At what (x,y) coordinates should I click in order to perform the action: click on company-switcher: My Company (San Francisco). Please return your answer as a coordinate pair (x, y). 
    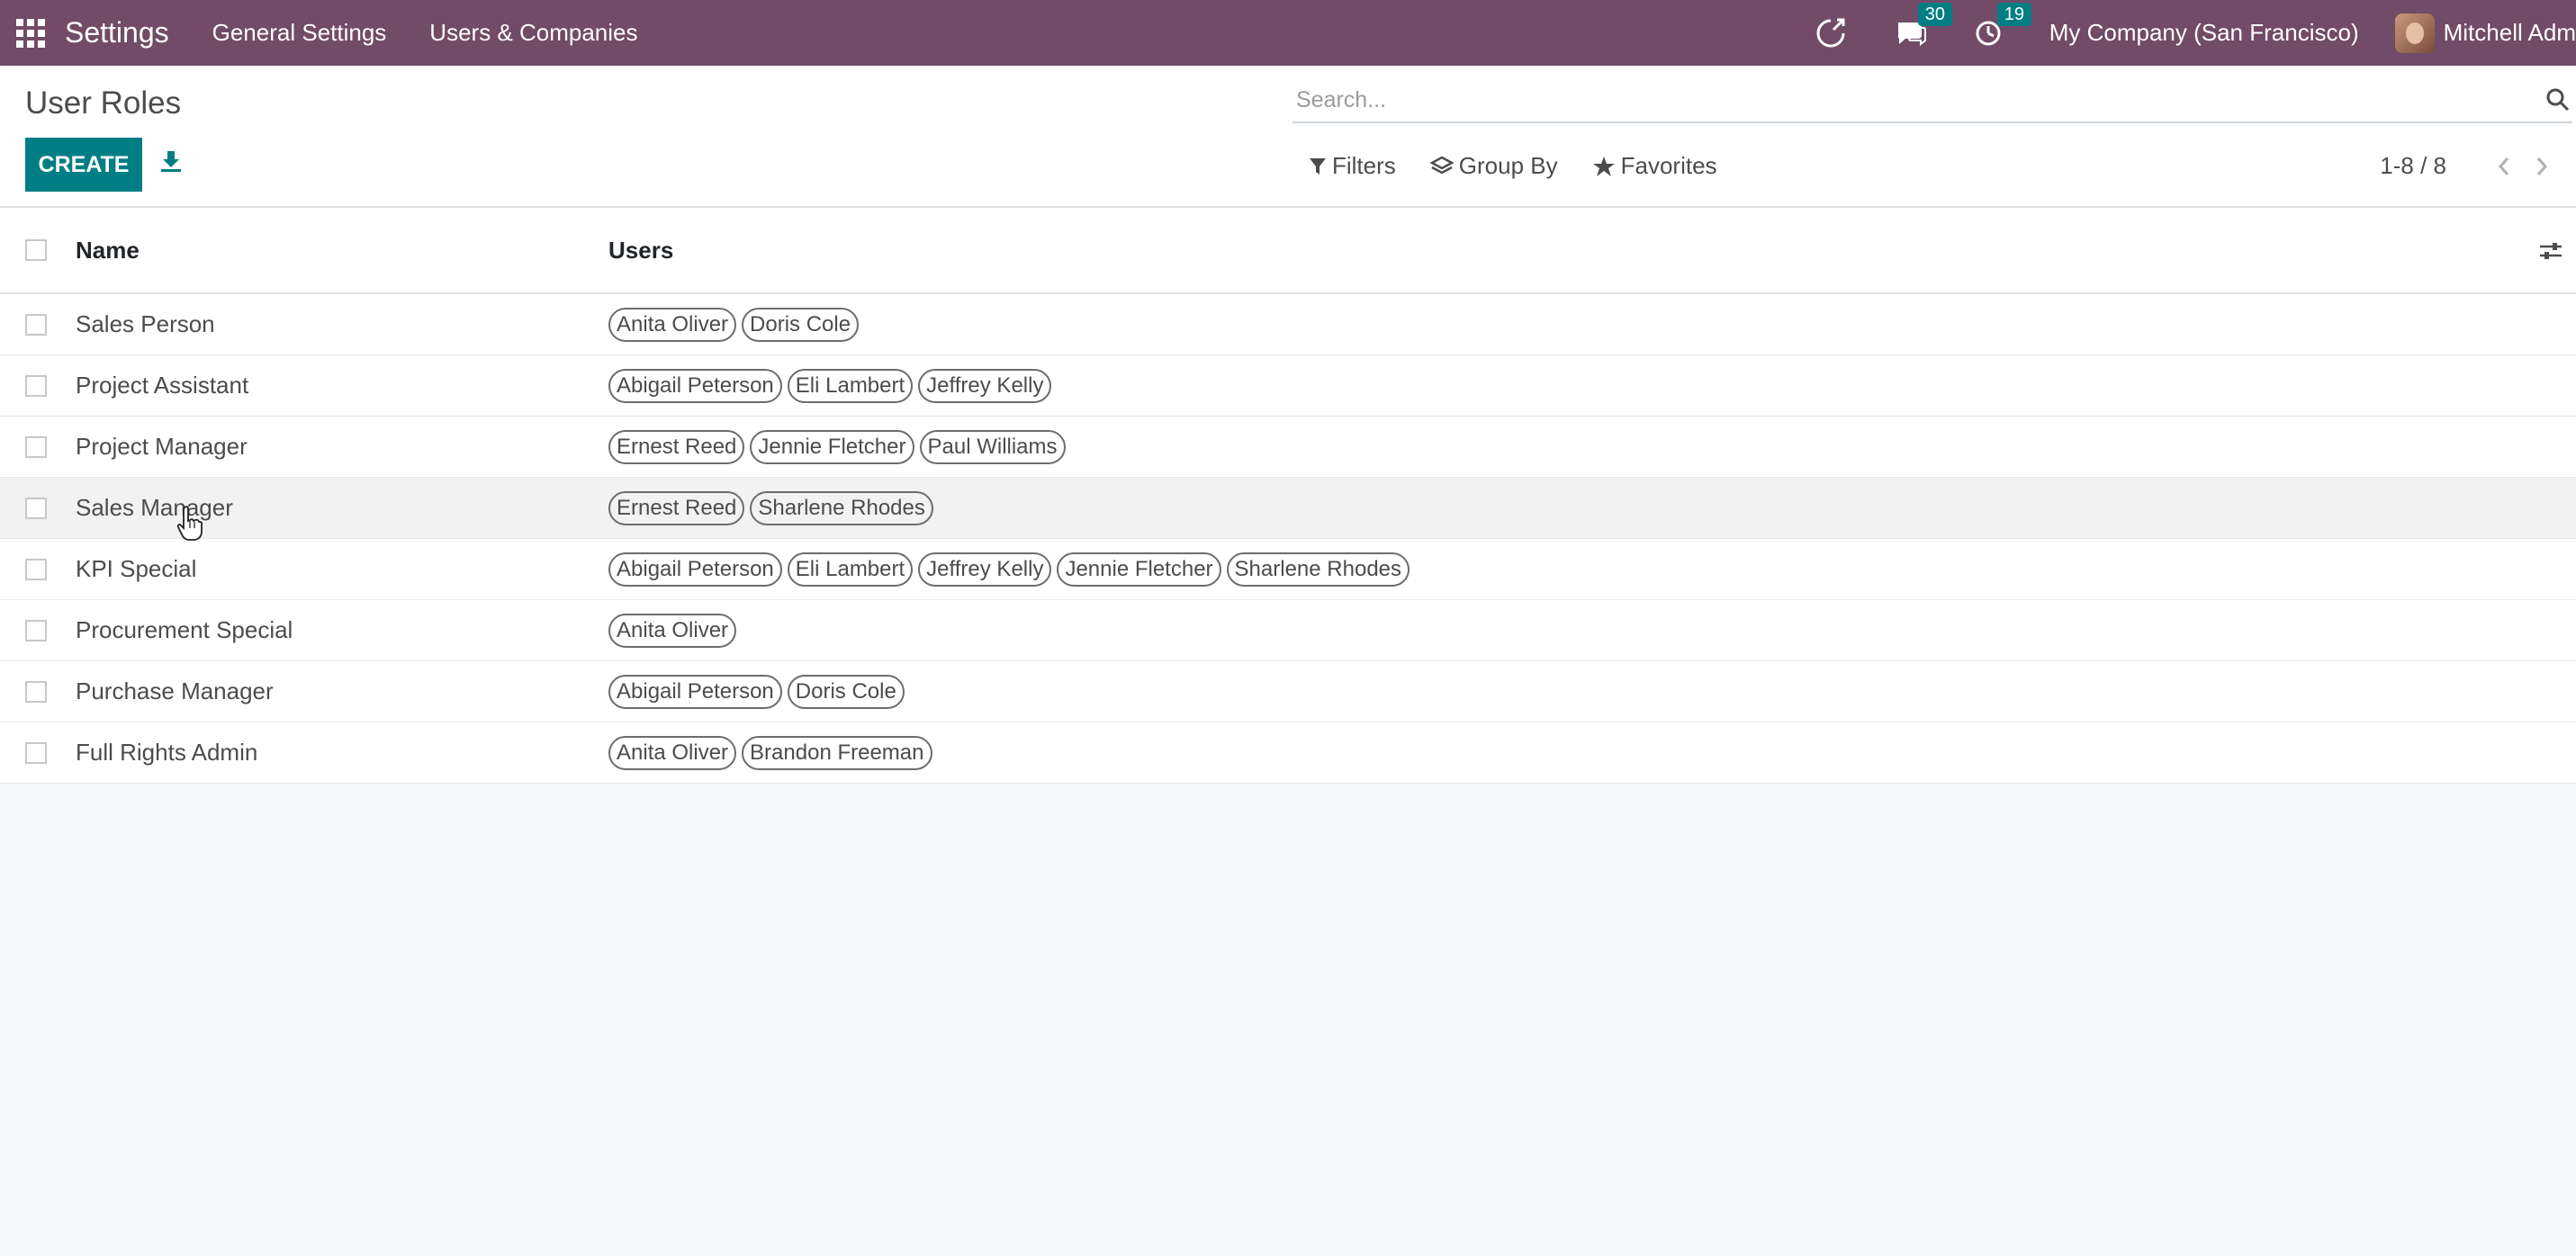
    Looking at the image, I should click on (2204, 33).